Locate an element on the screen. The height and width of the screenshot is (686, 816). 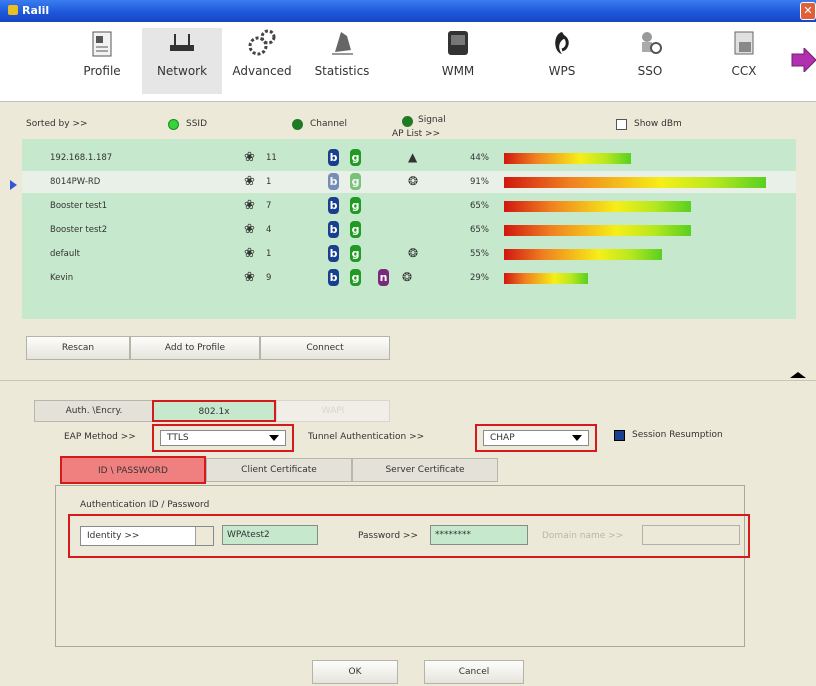
ap-list-row: Booster test1 ❀ 7 b g 65% is located at coordinates (409, 206).